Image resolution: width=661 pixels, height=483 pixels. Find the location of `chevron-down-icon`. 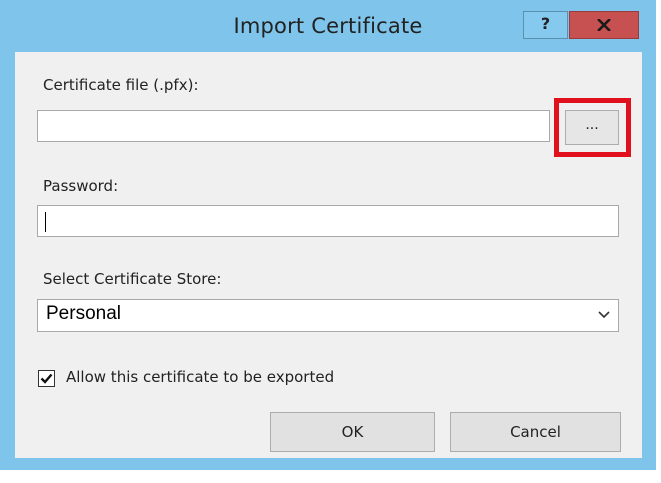

chevron-down-icon is located at coordinates (604, 315).